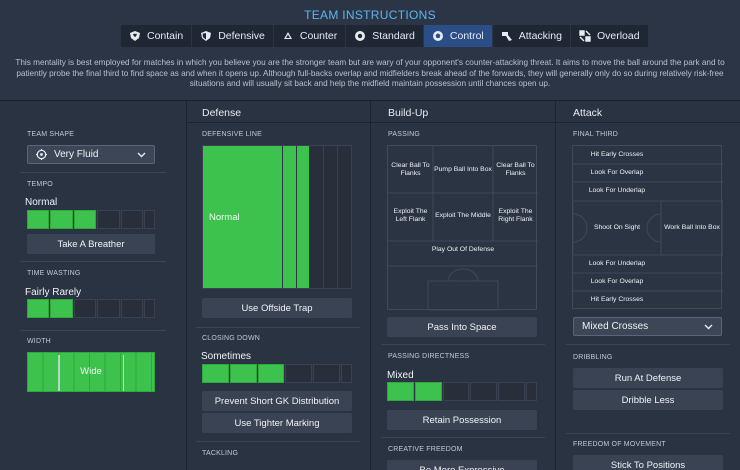 This screenshot has height=470, width=740. I want to click on chevron-down-icon, so click(141, 156).